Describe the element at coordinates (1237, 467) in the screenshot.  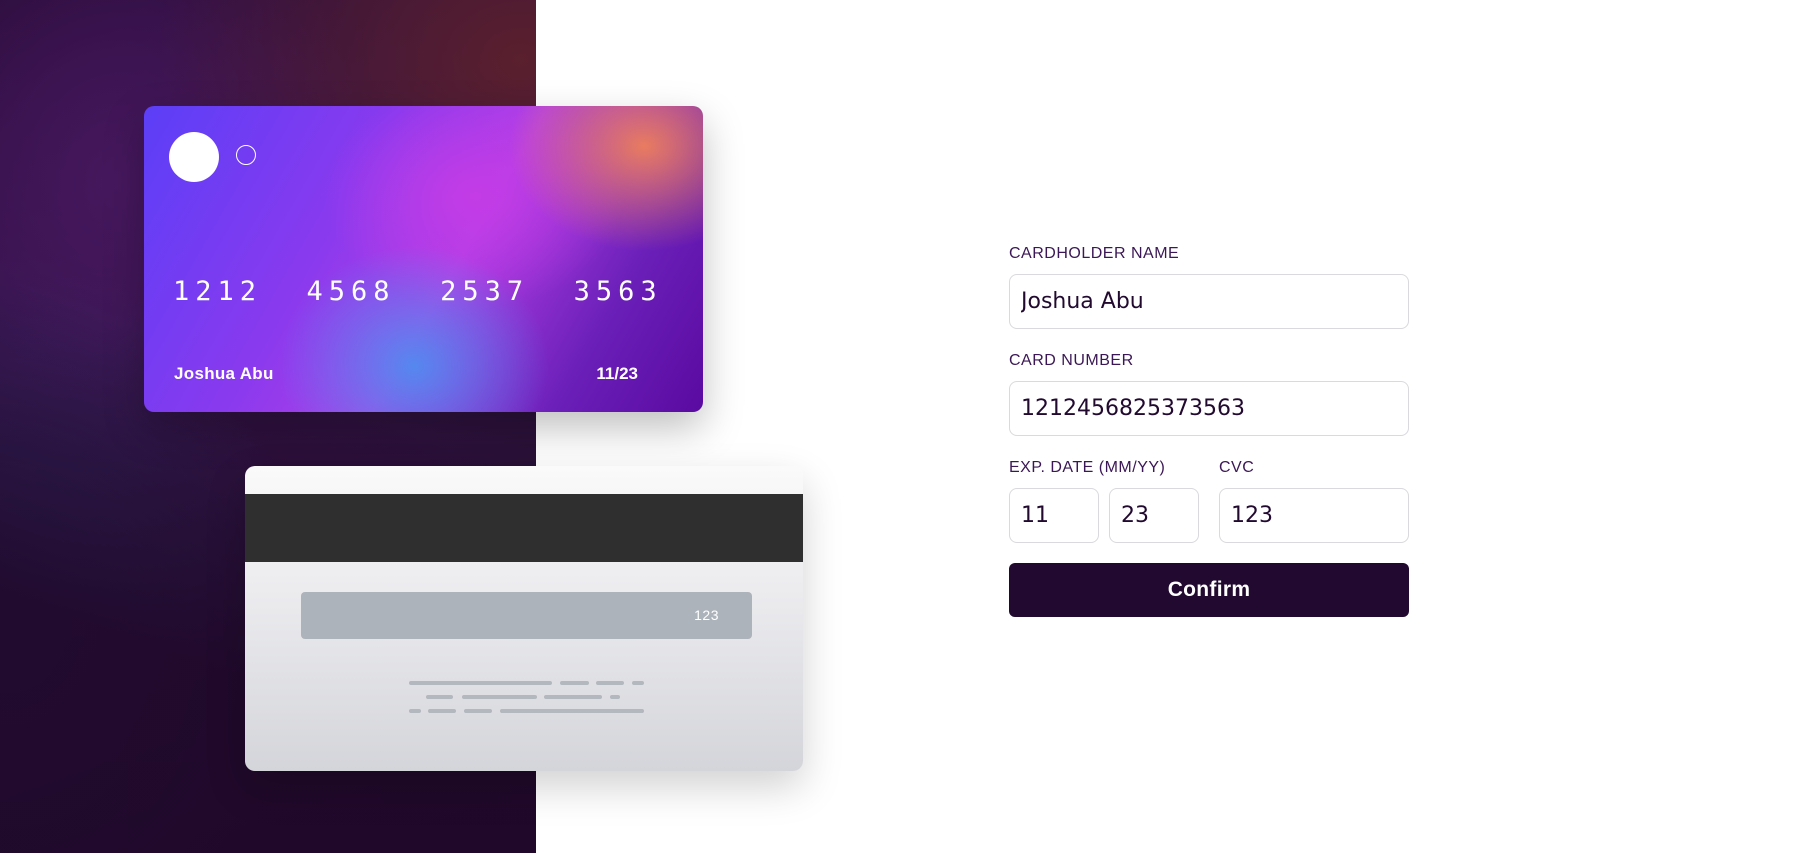
I see `cvc-label: CVC` at that location.